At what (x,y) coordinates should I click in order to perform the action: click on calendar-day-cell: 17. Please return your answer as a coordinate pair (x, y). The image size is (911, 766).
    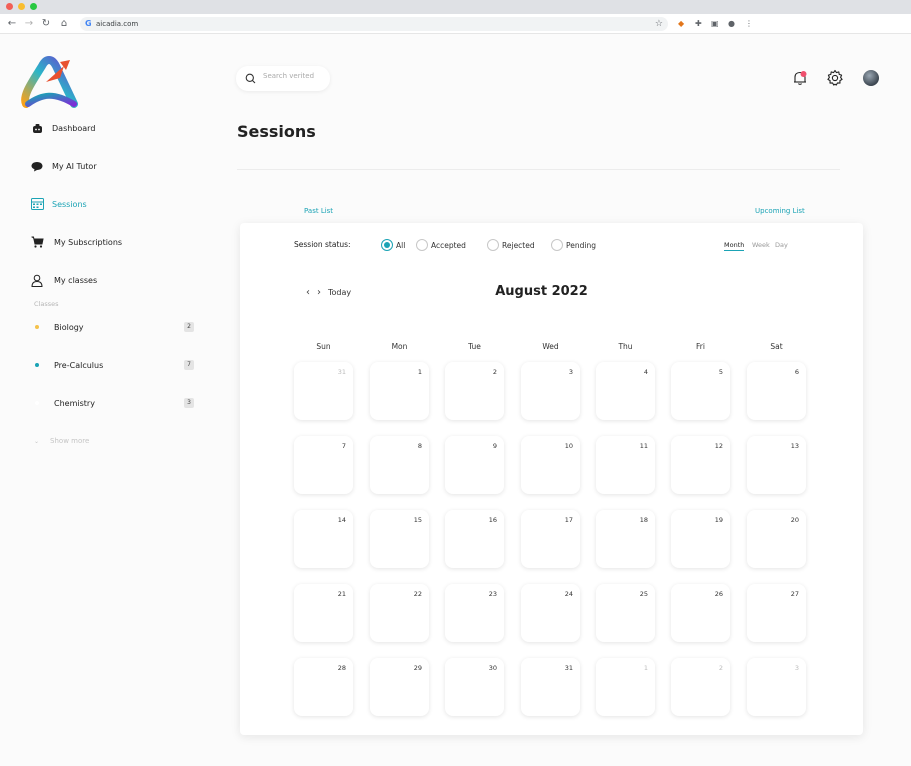
    Looking at the image, I should click on (550, 539).